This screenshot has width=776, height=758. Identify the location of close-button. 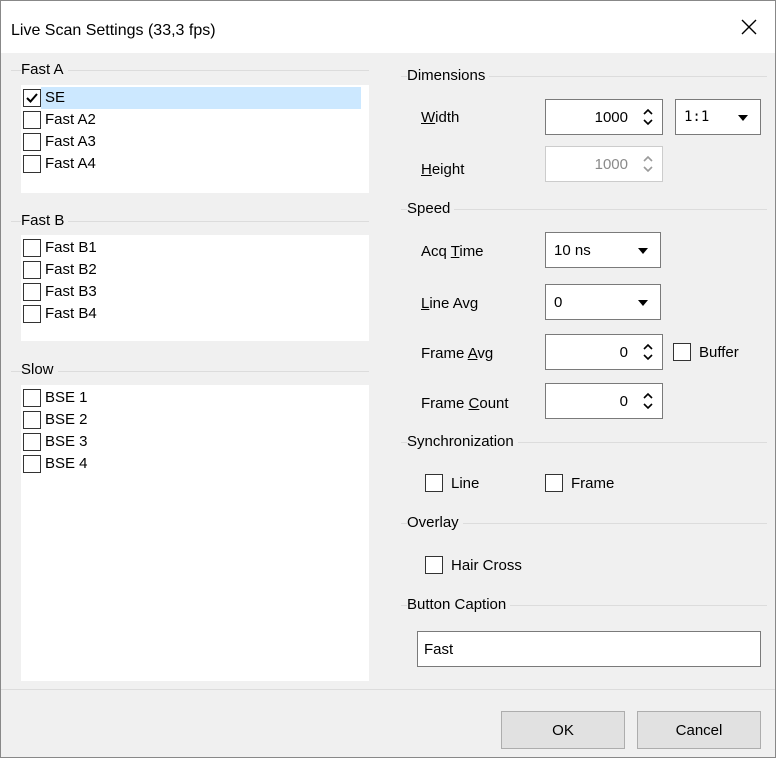
(749, 27).